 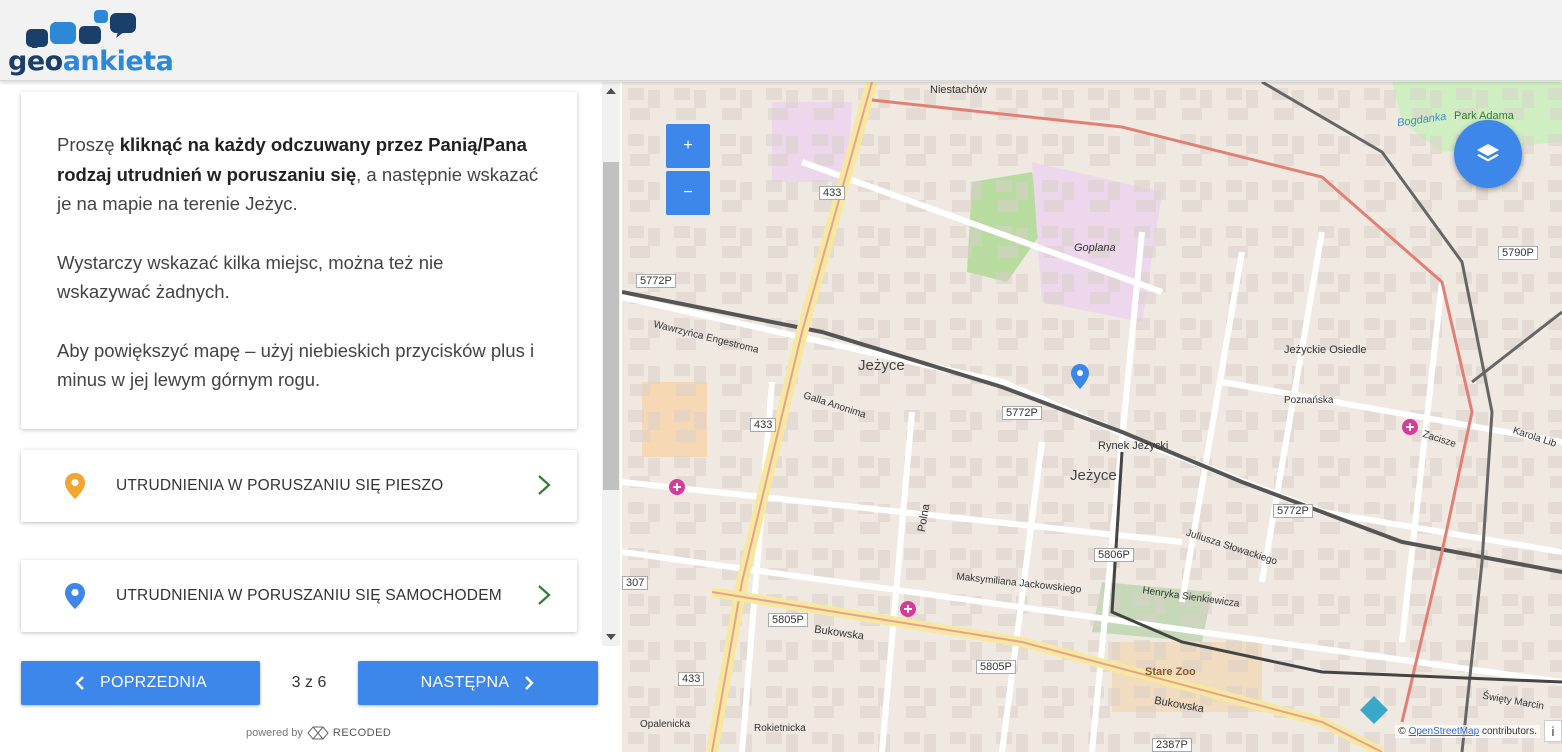 What do you see at coordinates (1518, 253) in the screenshot?
I see `road-number-shield: 5790P` at bounding box center [1518, 253].